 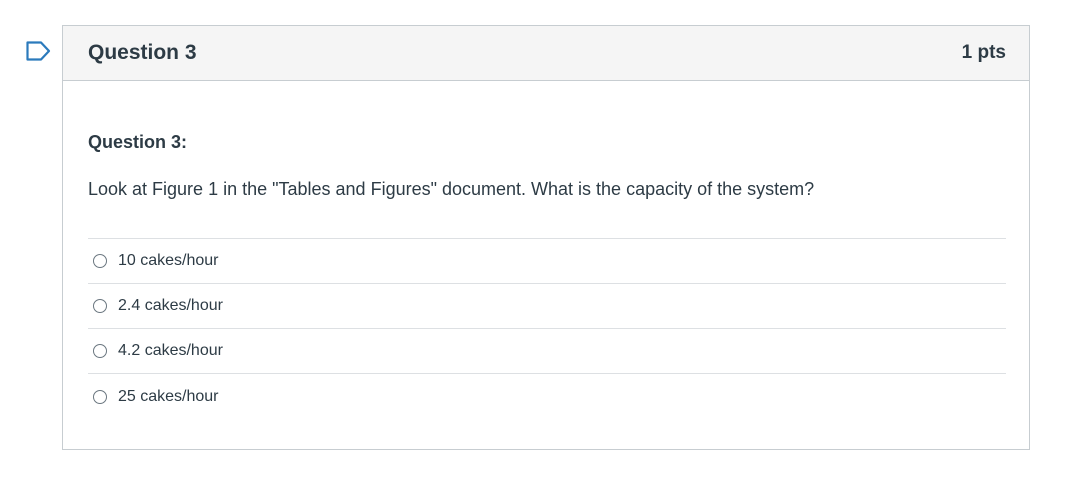 What do you see at coordinates (170, 306) in the screenshot?
I see `answer-label: 2.4 cakes/hour` at bounding box center [170, 306].